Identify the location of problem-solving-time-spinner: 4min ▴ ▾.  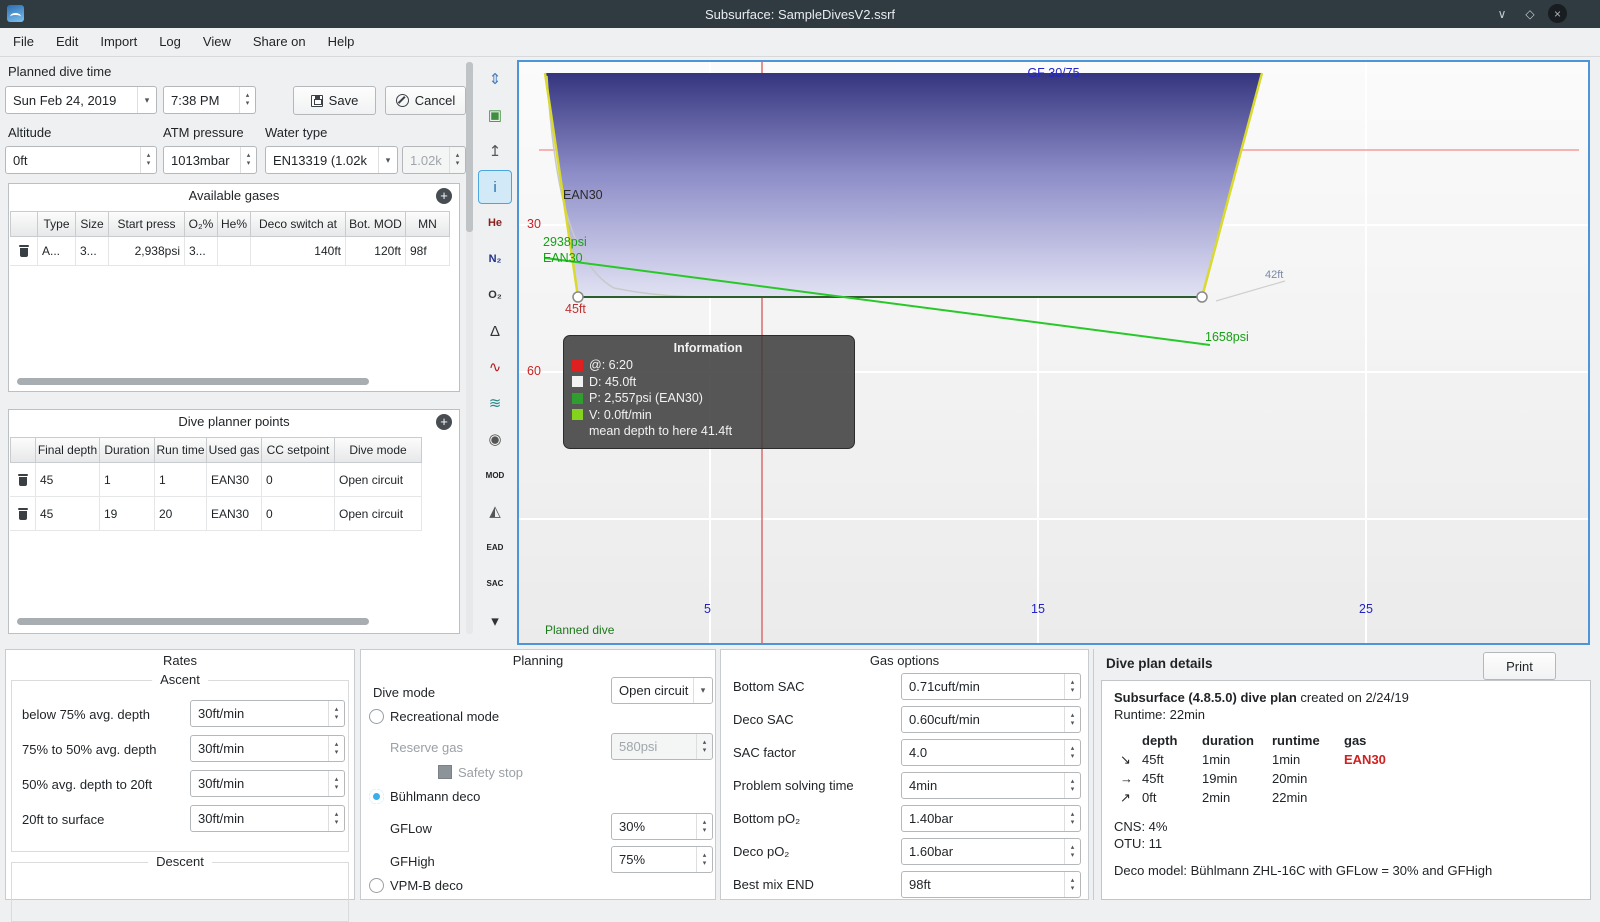
(991, 785).